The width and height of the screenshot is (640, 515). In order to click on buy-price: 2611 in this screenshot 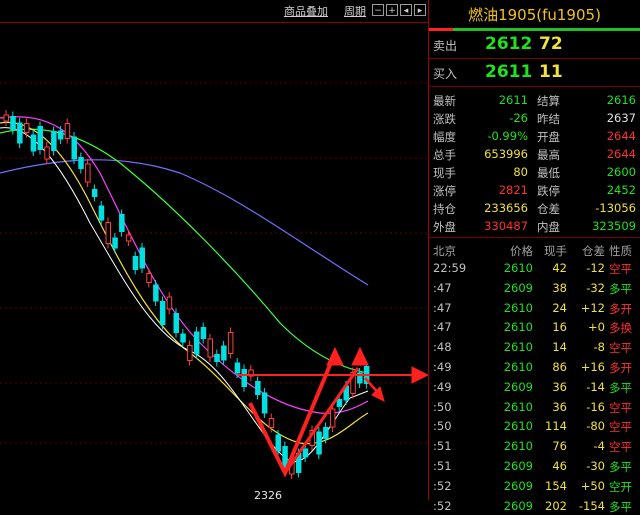, I will do `click(509, 72)`.